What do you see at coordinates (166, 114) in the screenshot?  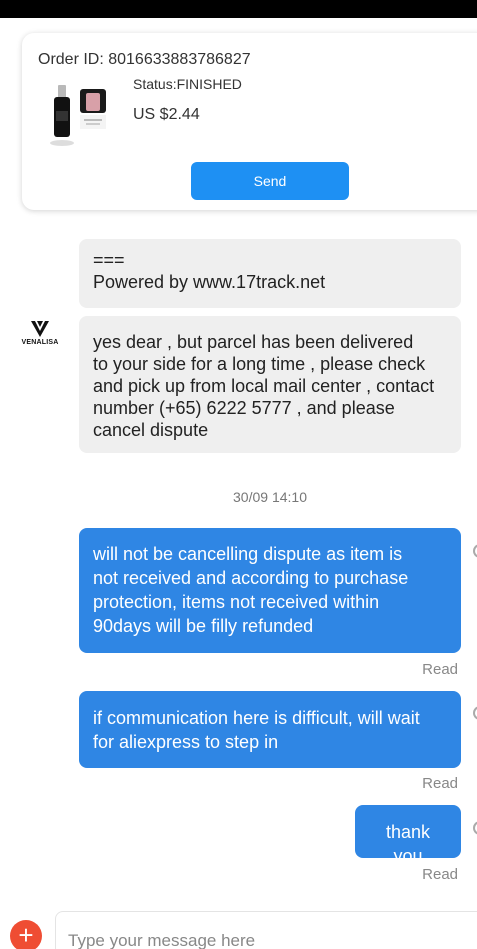 I see `order-price: US $2.44` at bounding box center [166, 114].